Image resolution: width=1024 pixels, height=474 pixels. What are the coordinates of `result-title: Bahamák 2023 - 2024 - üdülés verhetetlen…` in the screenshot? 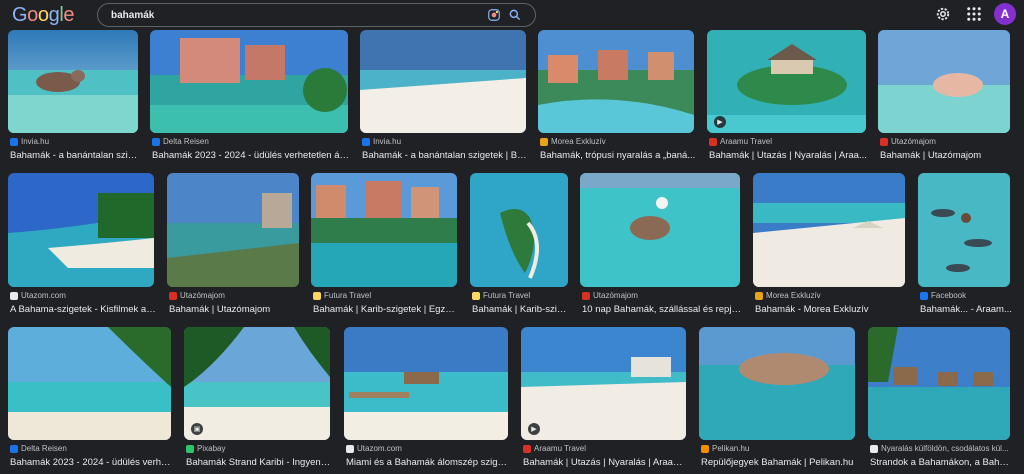 It's located at (251, 155).